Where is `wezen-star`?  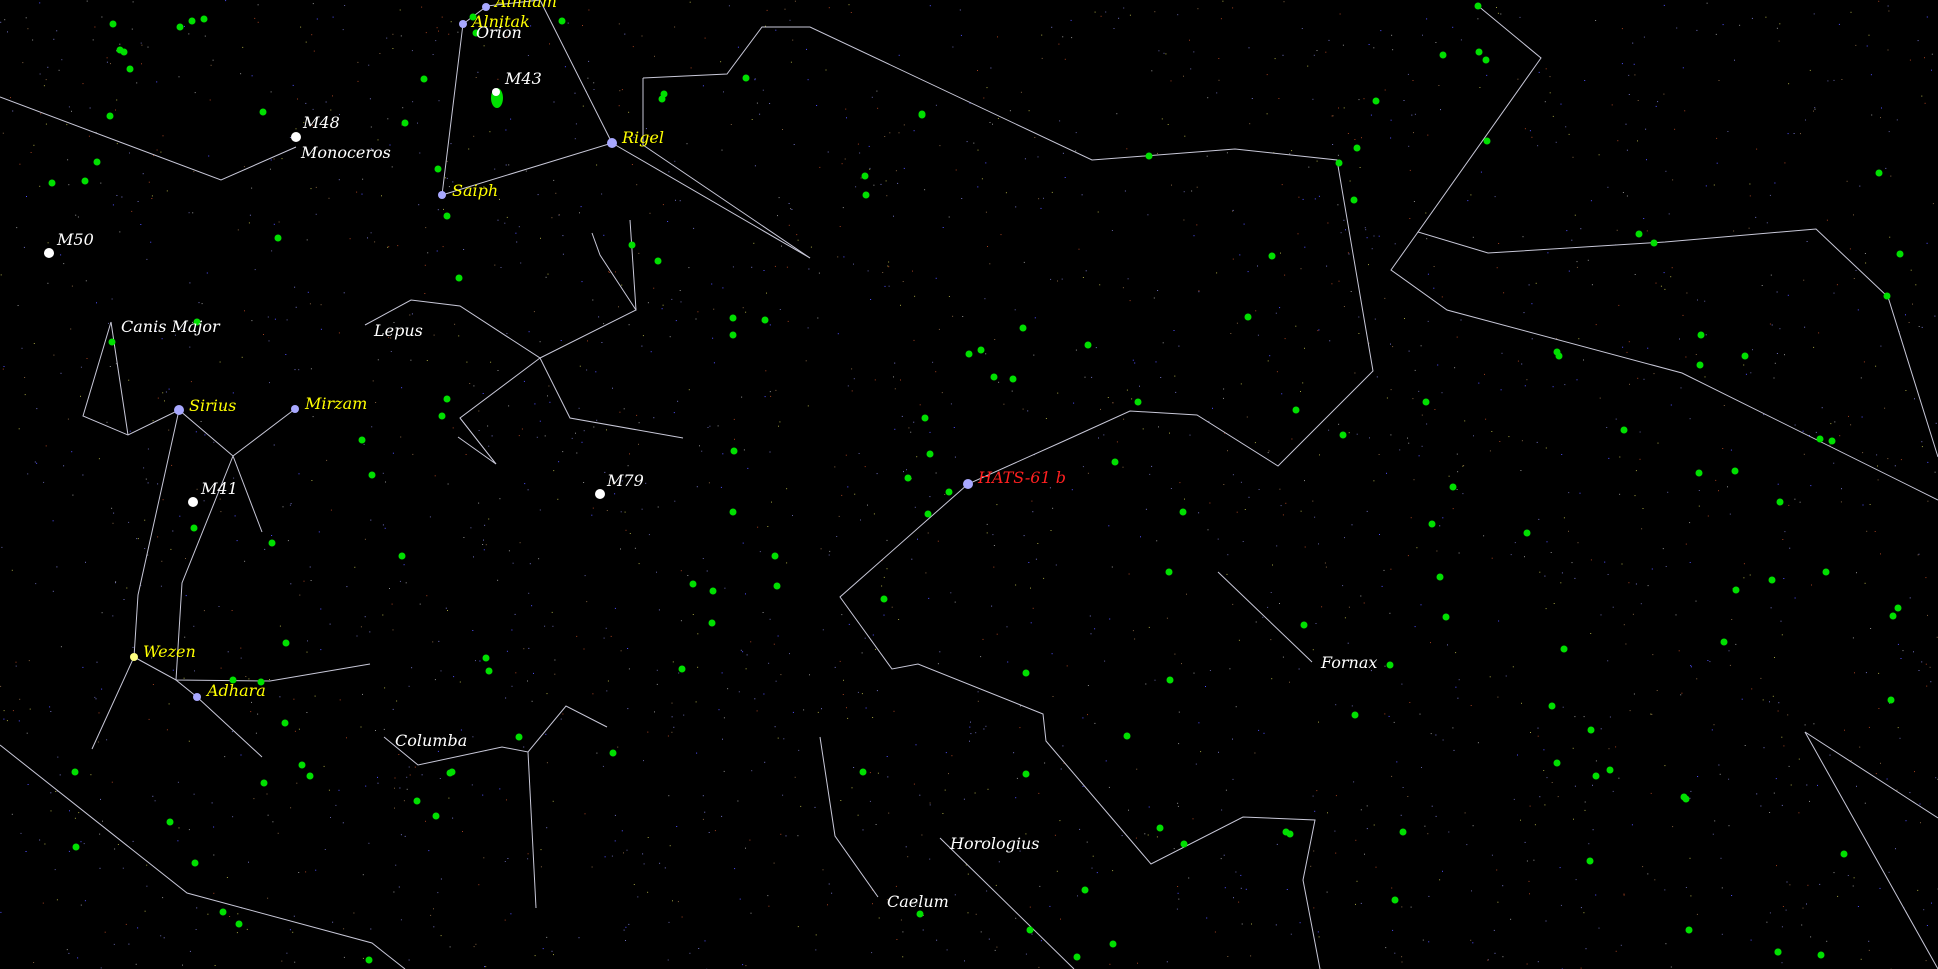
wezen-star is located at coordinates (134, 657).